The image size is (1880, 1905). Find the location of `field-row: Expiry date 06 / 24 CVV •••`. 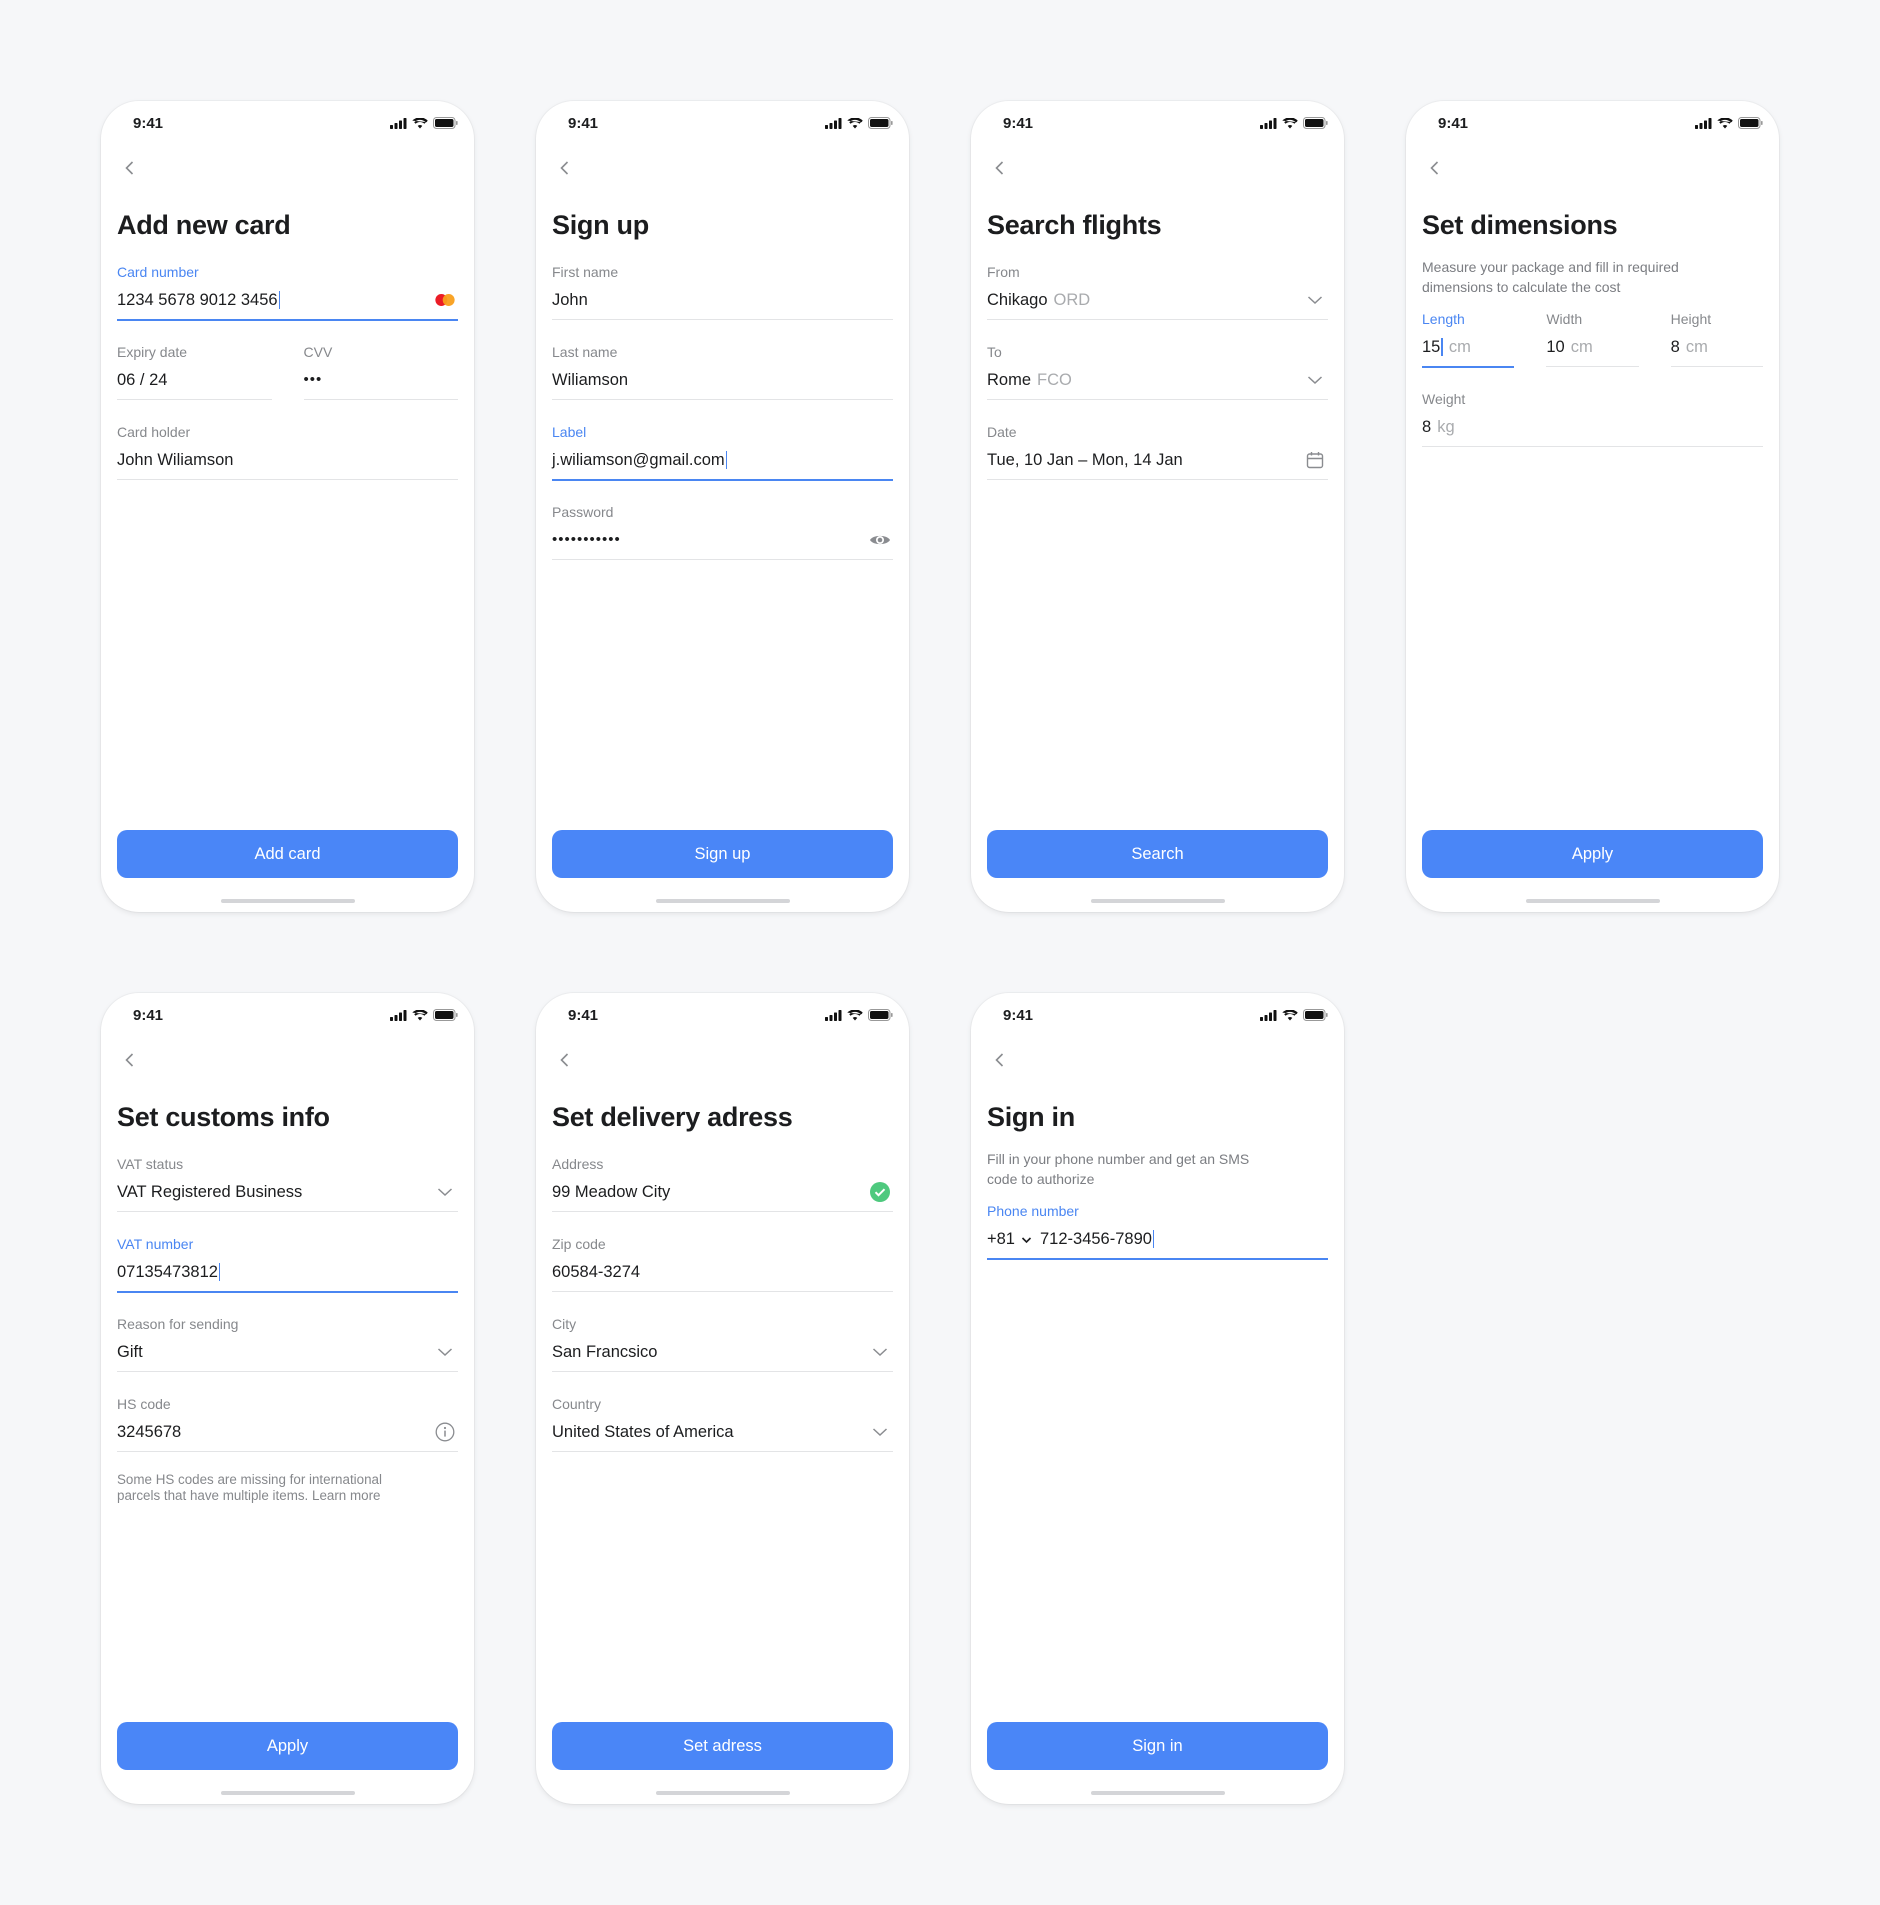

field-row: Expiry date 06 / 24 CVV ••• is located at coordinates (287, 382).